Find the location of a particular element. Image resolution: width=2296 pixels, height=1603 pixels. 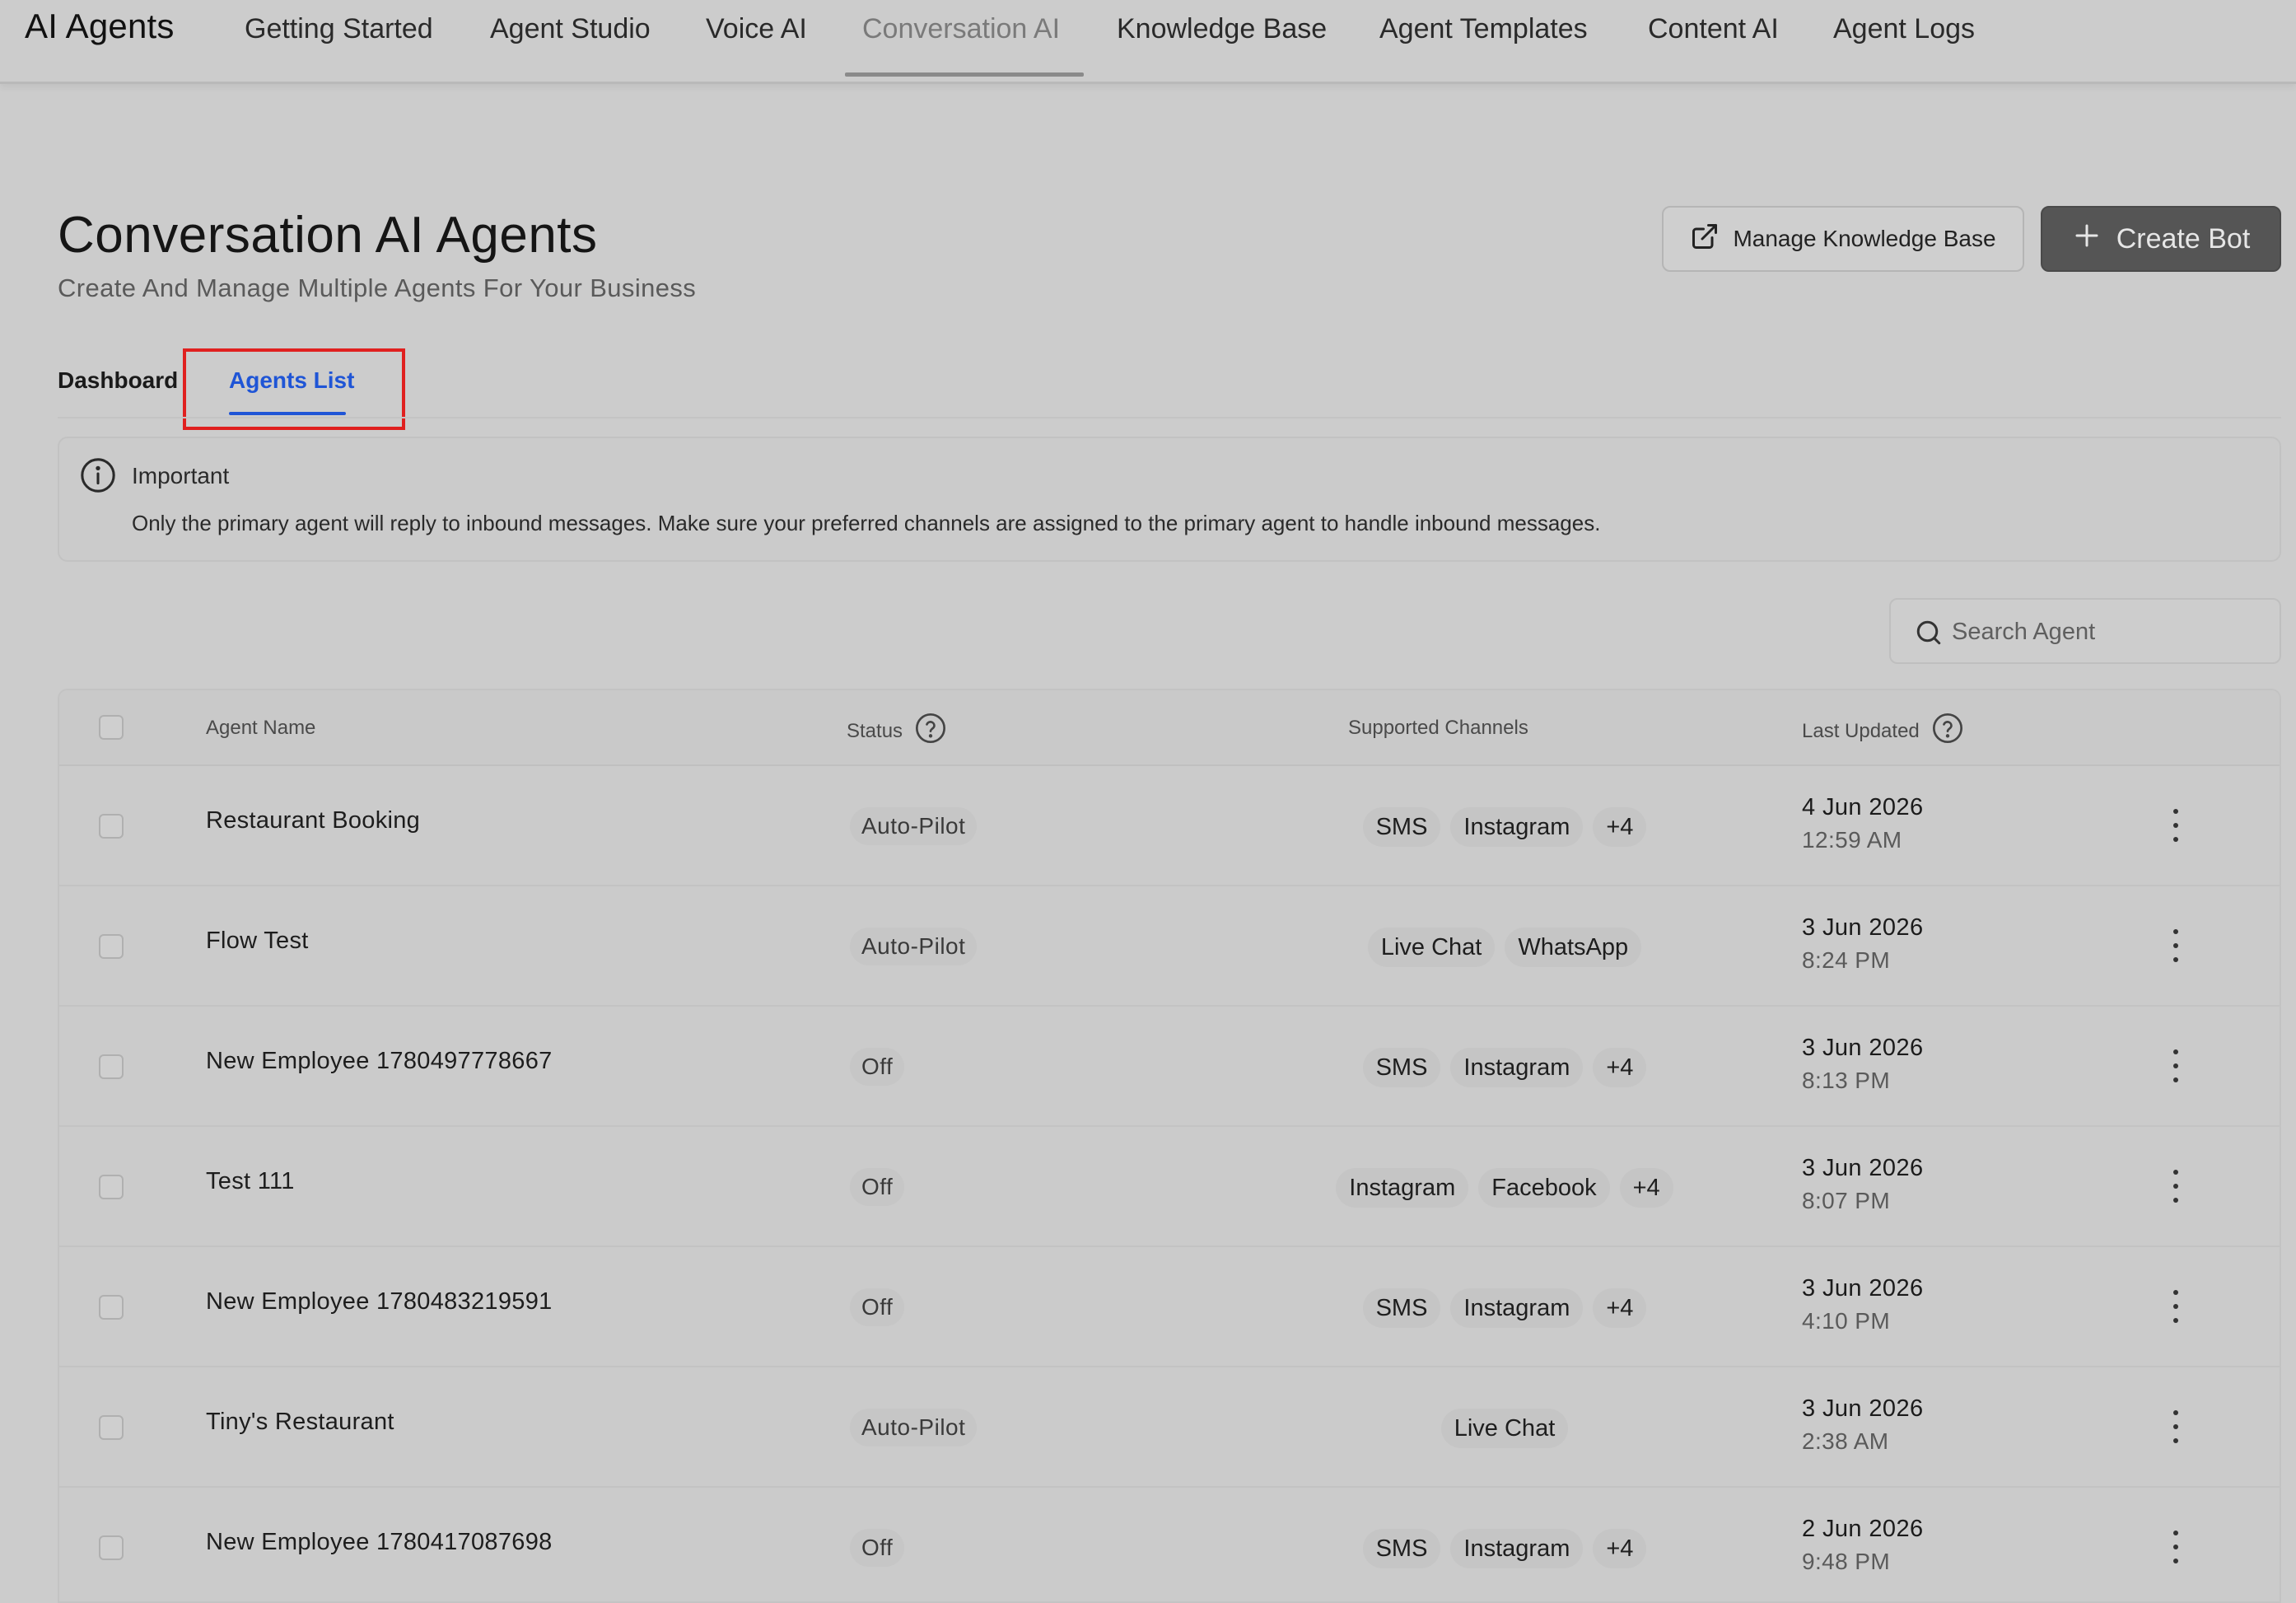

last-updated-date: 4 Jun 2026 is located at coordinates (1863, 807).